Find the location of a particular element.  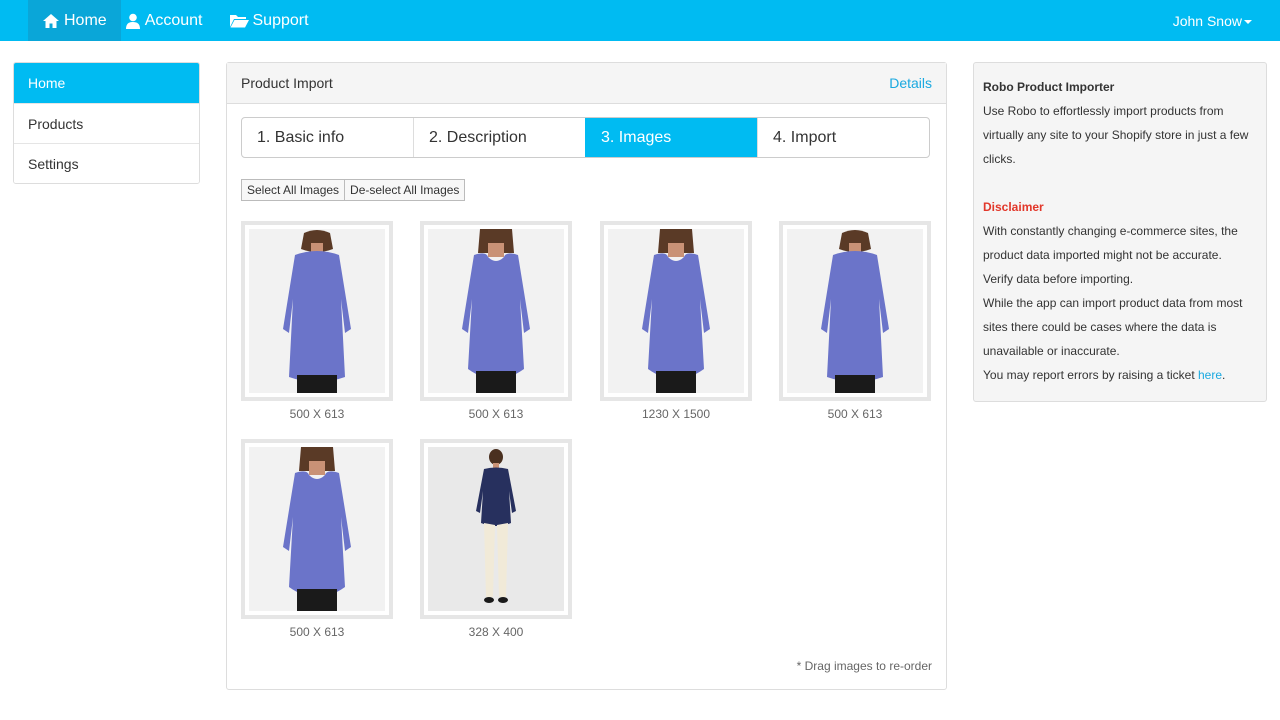

user-name: John Snow is located at coordinates (1207, 20).